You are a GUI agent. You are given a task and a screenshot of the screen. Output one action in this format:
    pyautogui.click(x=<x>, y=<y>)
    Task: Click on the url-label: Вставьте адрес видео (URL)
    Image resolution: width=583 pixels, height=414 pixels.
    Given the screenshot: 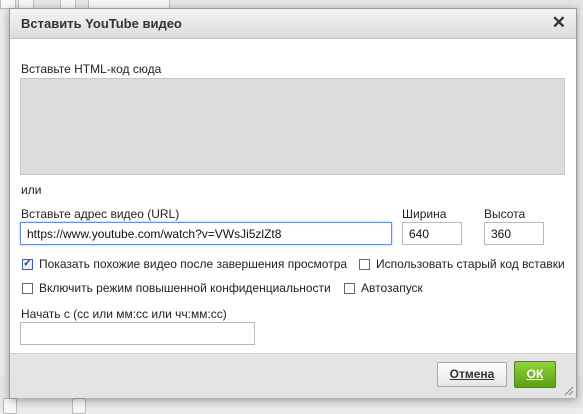 What is the action you would take?
    pyautogui.click(x=100, y=214)
    